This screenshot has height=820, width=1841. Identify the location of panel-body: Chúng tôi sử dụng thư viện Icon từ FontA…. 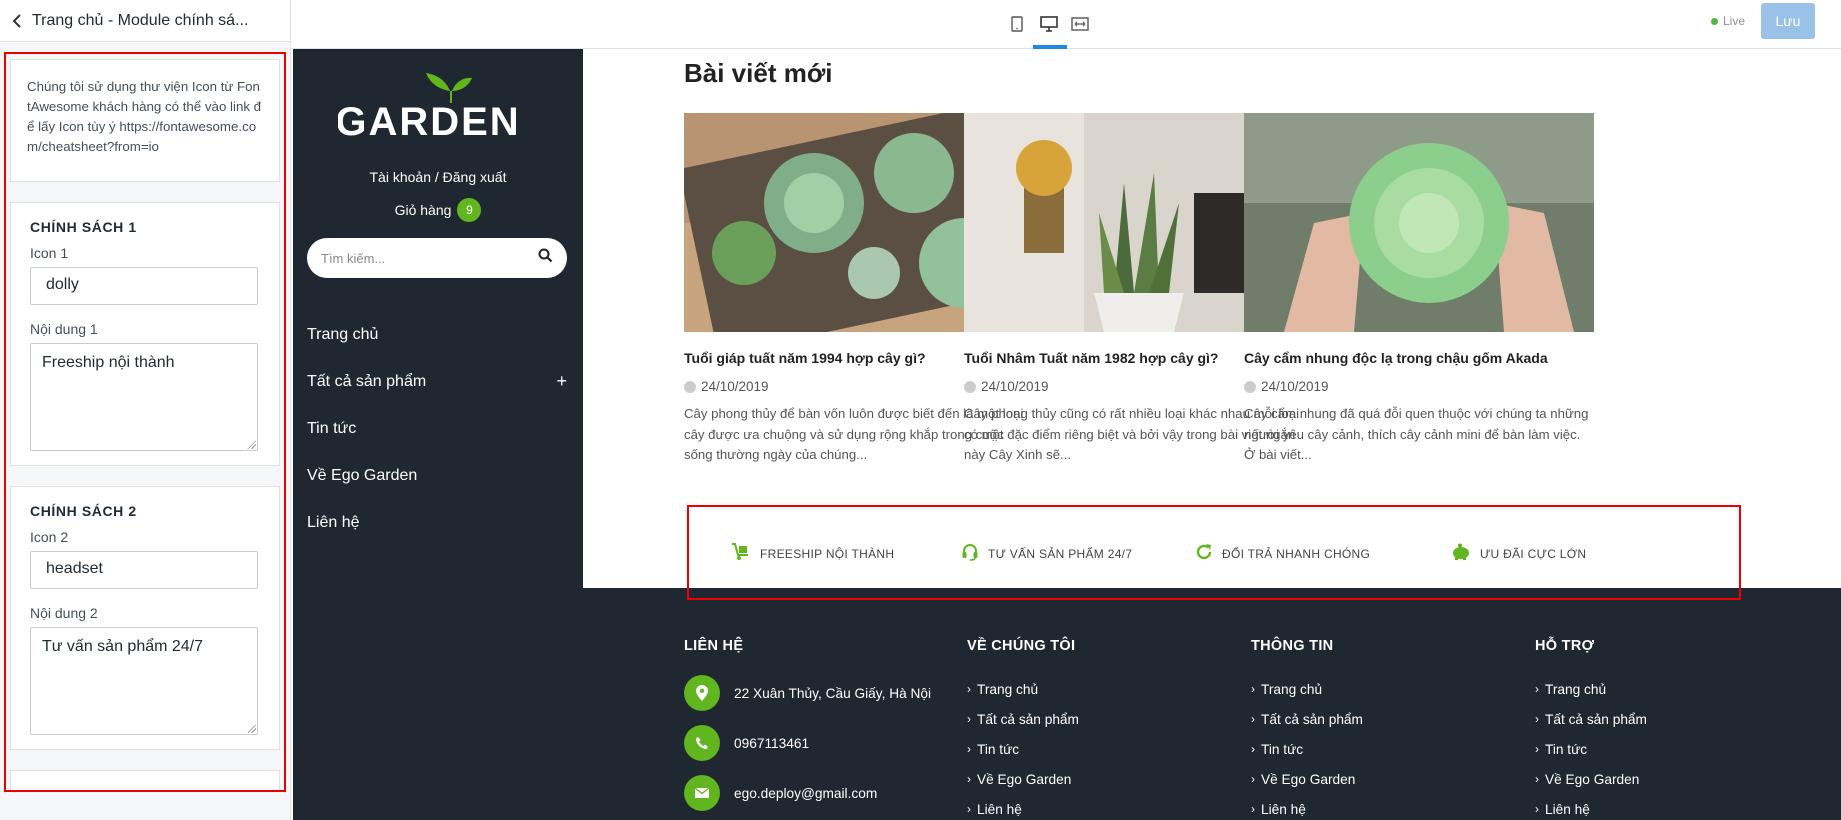
(145, 422).